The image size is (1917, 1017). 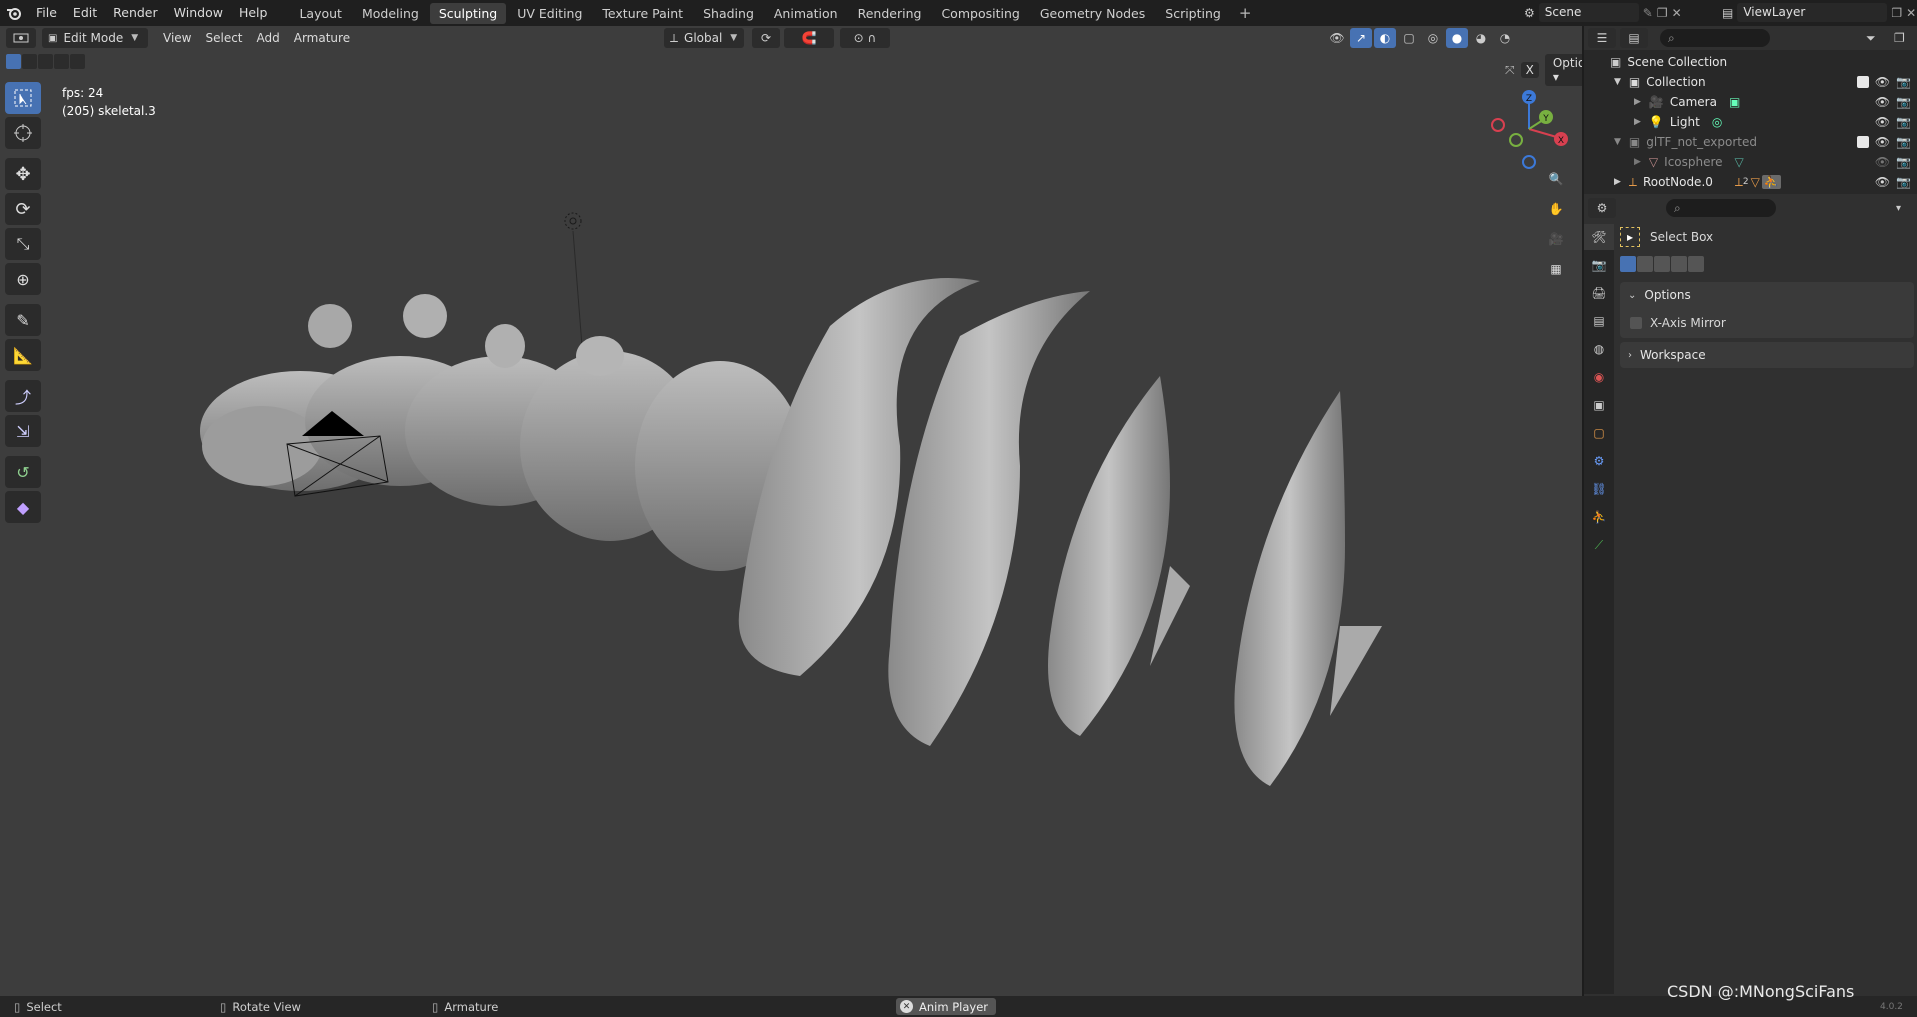 I want to click on mode-extend-icon, so click(x=1645, y=264).